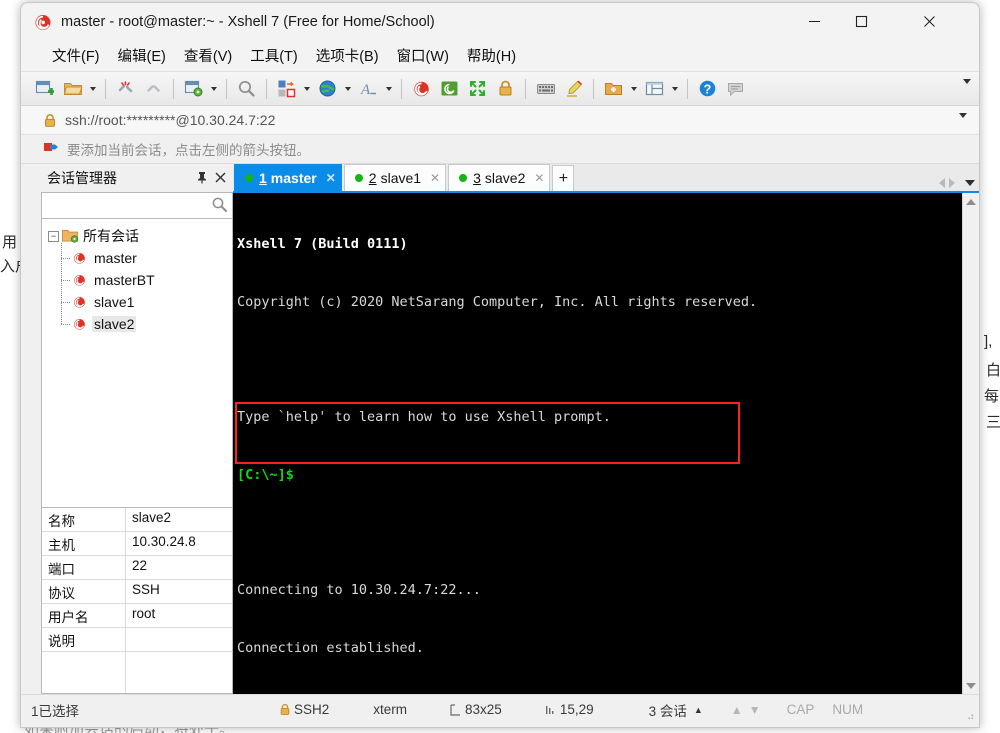 The height and width of the screenshot is (733, 1000). What do you see at coordinates (957, 183) in the screenshot?
I see `tab-navigation` at bounding box center [957, 183].